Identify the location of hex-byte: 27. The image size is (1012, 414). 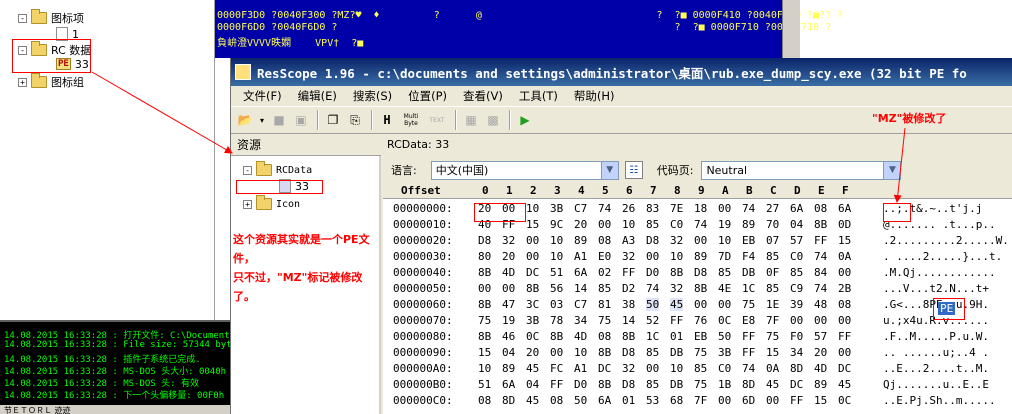
(772, 208).